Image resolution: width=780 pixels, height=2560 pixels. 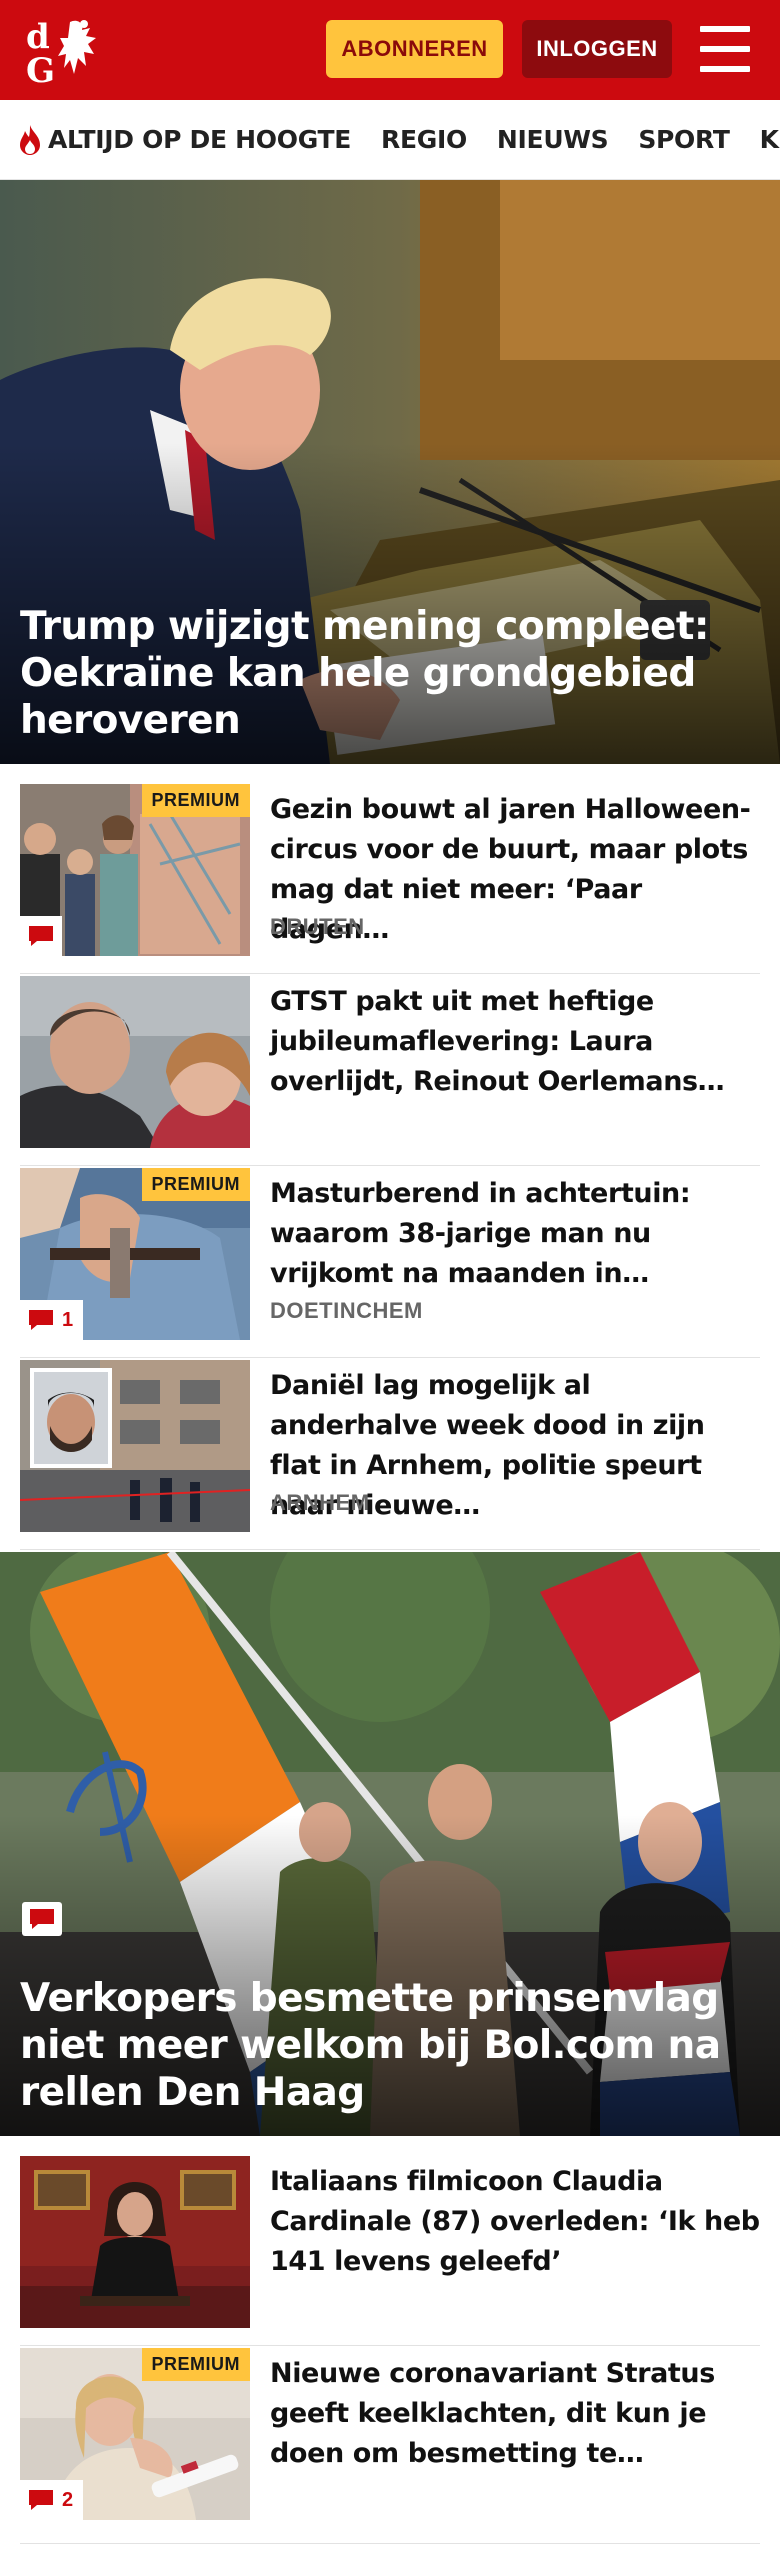 I want to click on article-location: ARNHEM, so click(x=320, y=1502).